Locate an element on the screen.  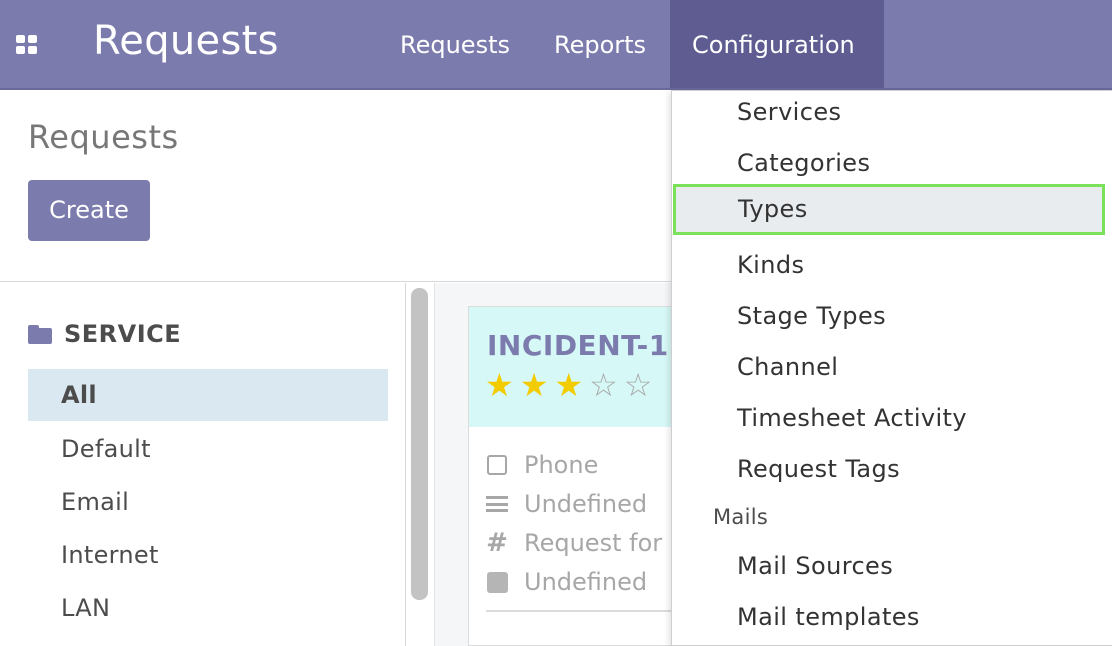
card-channel: Phone is located at coordinates (542, 465).